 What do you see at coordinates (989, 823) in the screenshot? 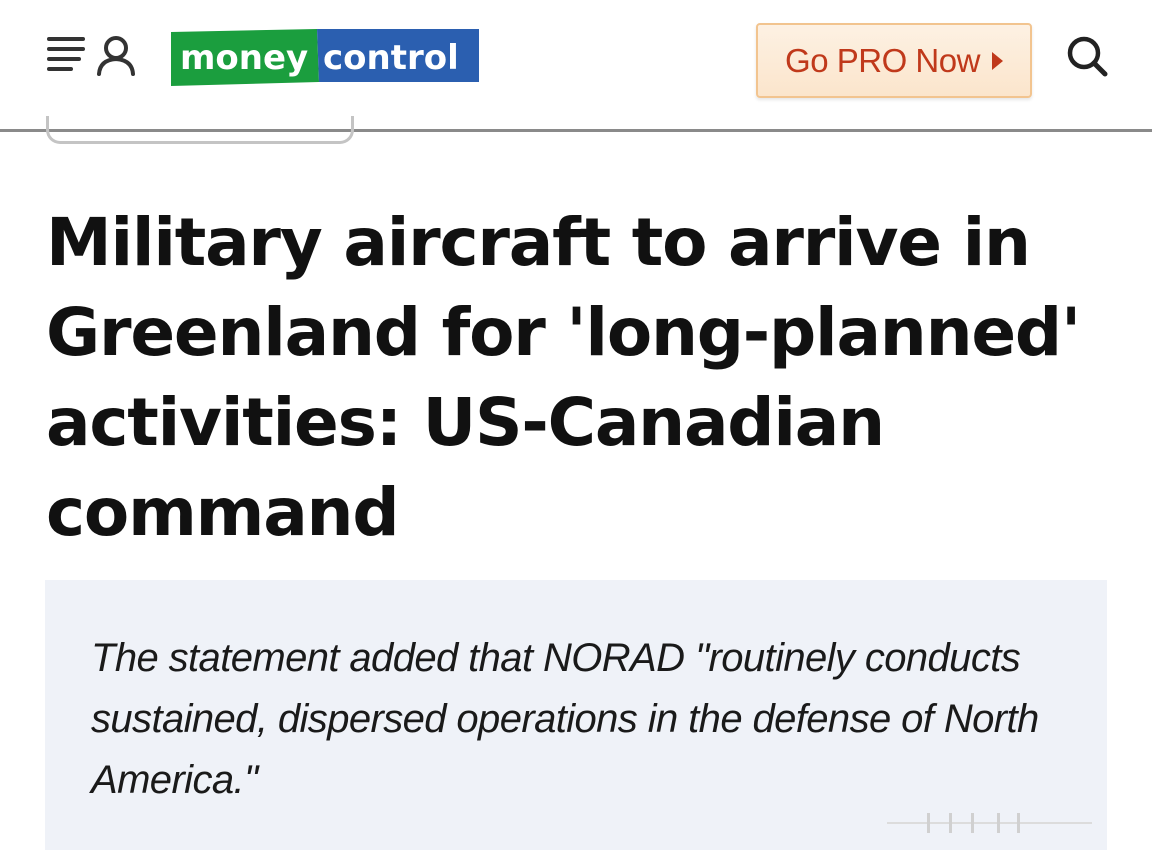
I see `watermark-icon` at bounding box center [989, 823].